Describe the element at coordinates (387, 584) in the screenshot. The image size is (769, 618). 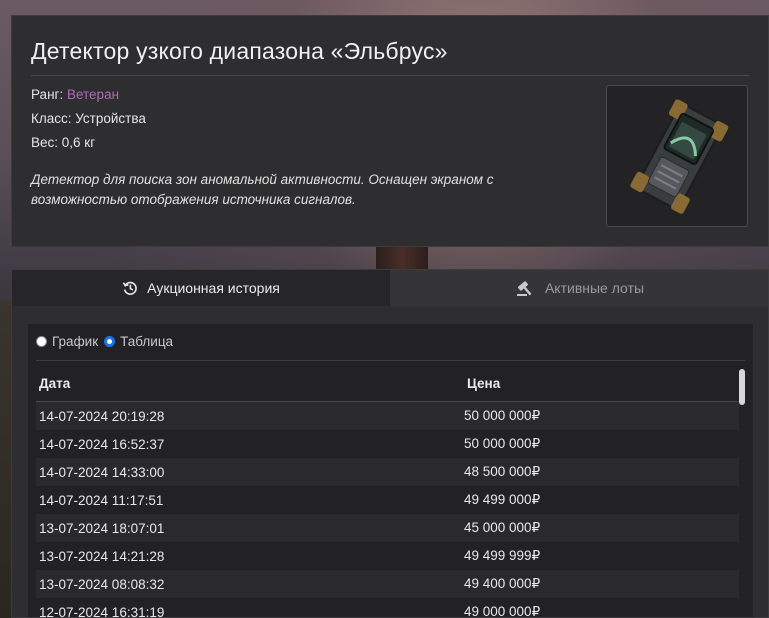
I see `table-row: 13-07-2024 08:08:32 49 400 000₽` at that location.